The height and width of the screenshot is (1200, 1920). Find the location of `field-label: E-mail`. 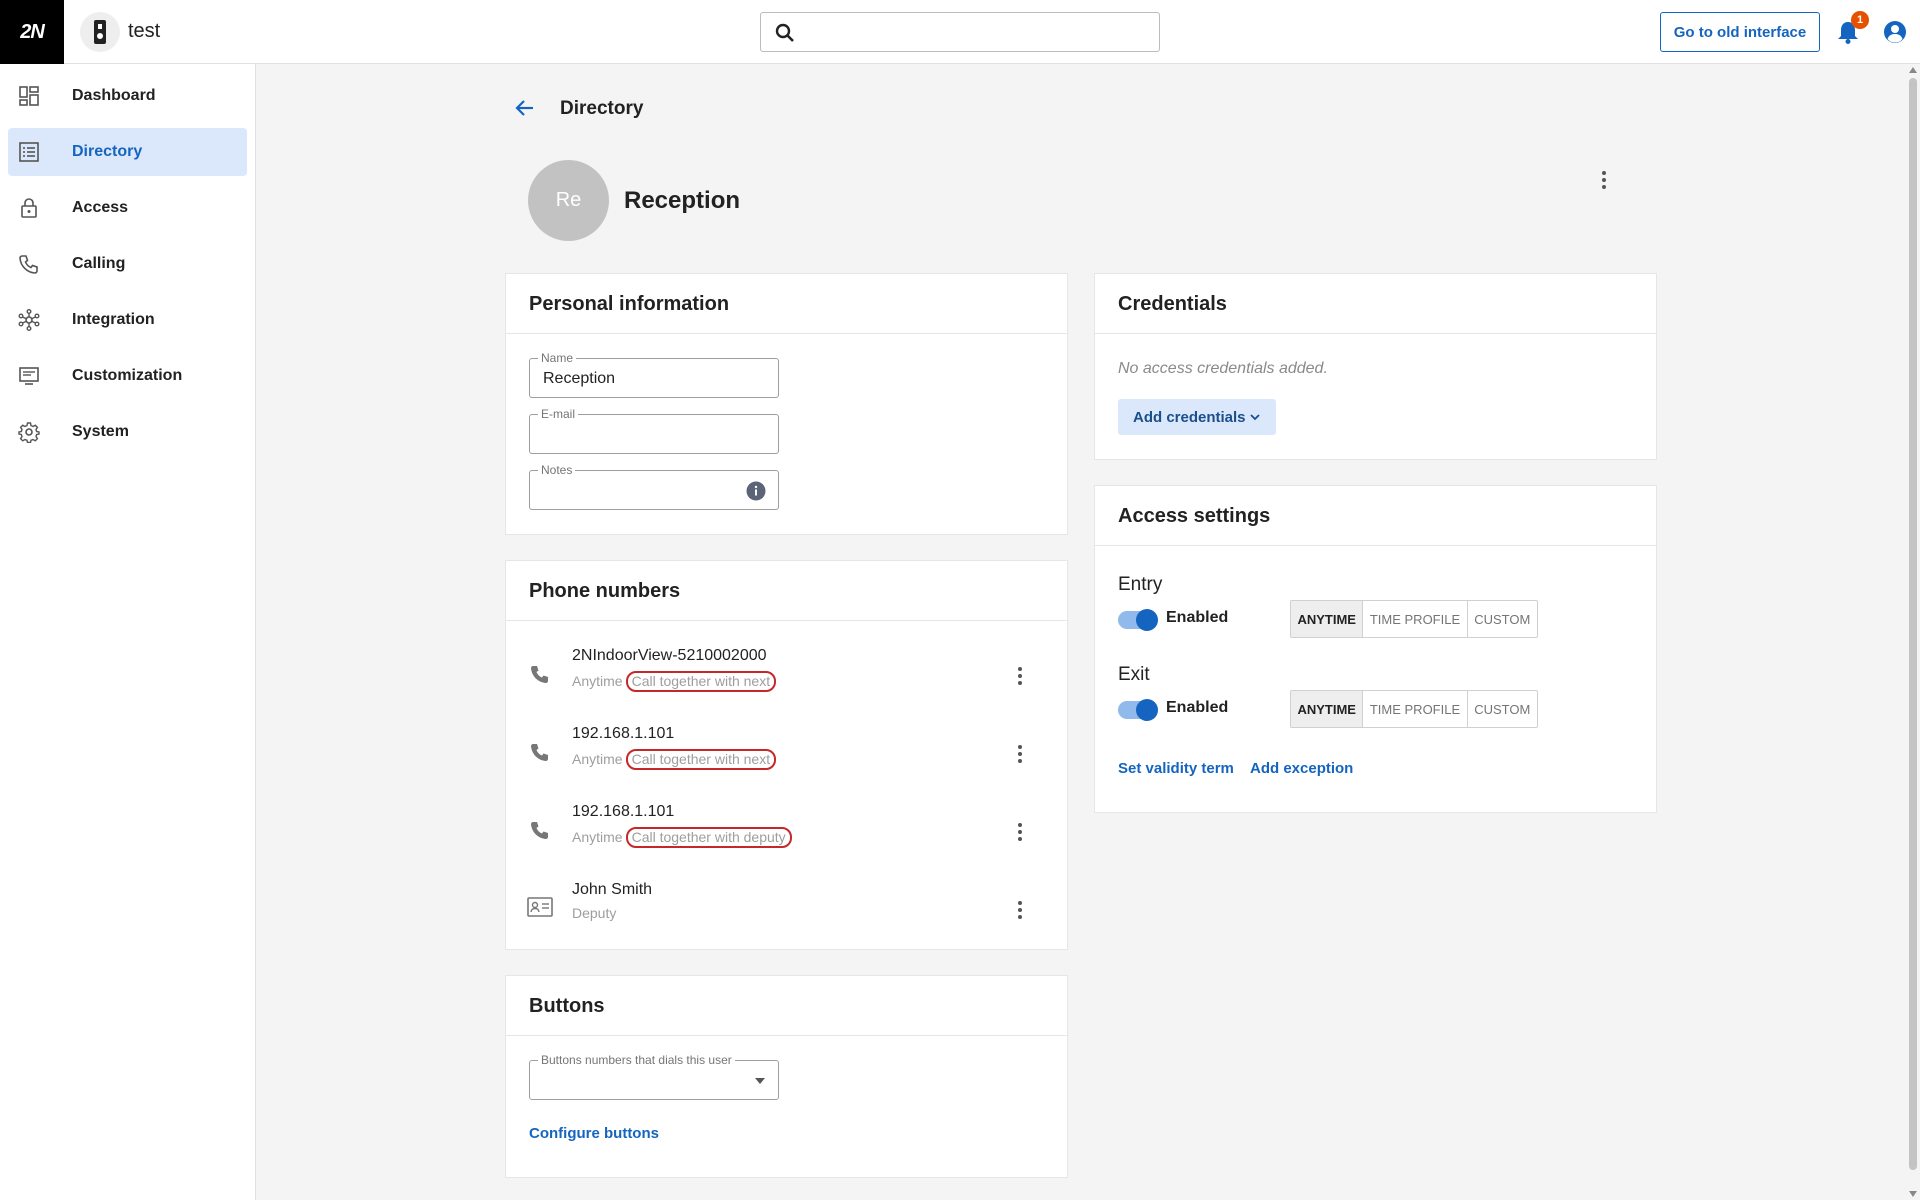

field-label: E-mail is located at coordinates (558, 414).